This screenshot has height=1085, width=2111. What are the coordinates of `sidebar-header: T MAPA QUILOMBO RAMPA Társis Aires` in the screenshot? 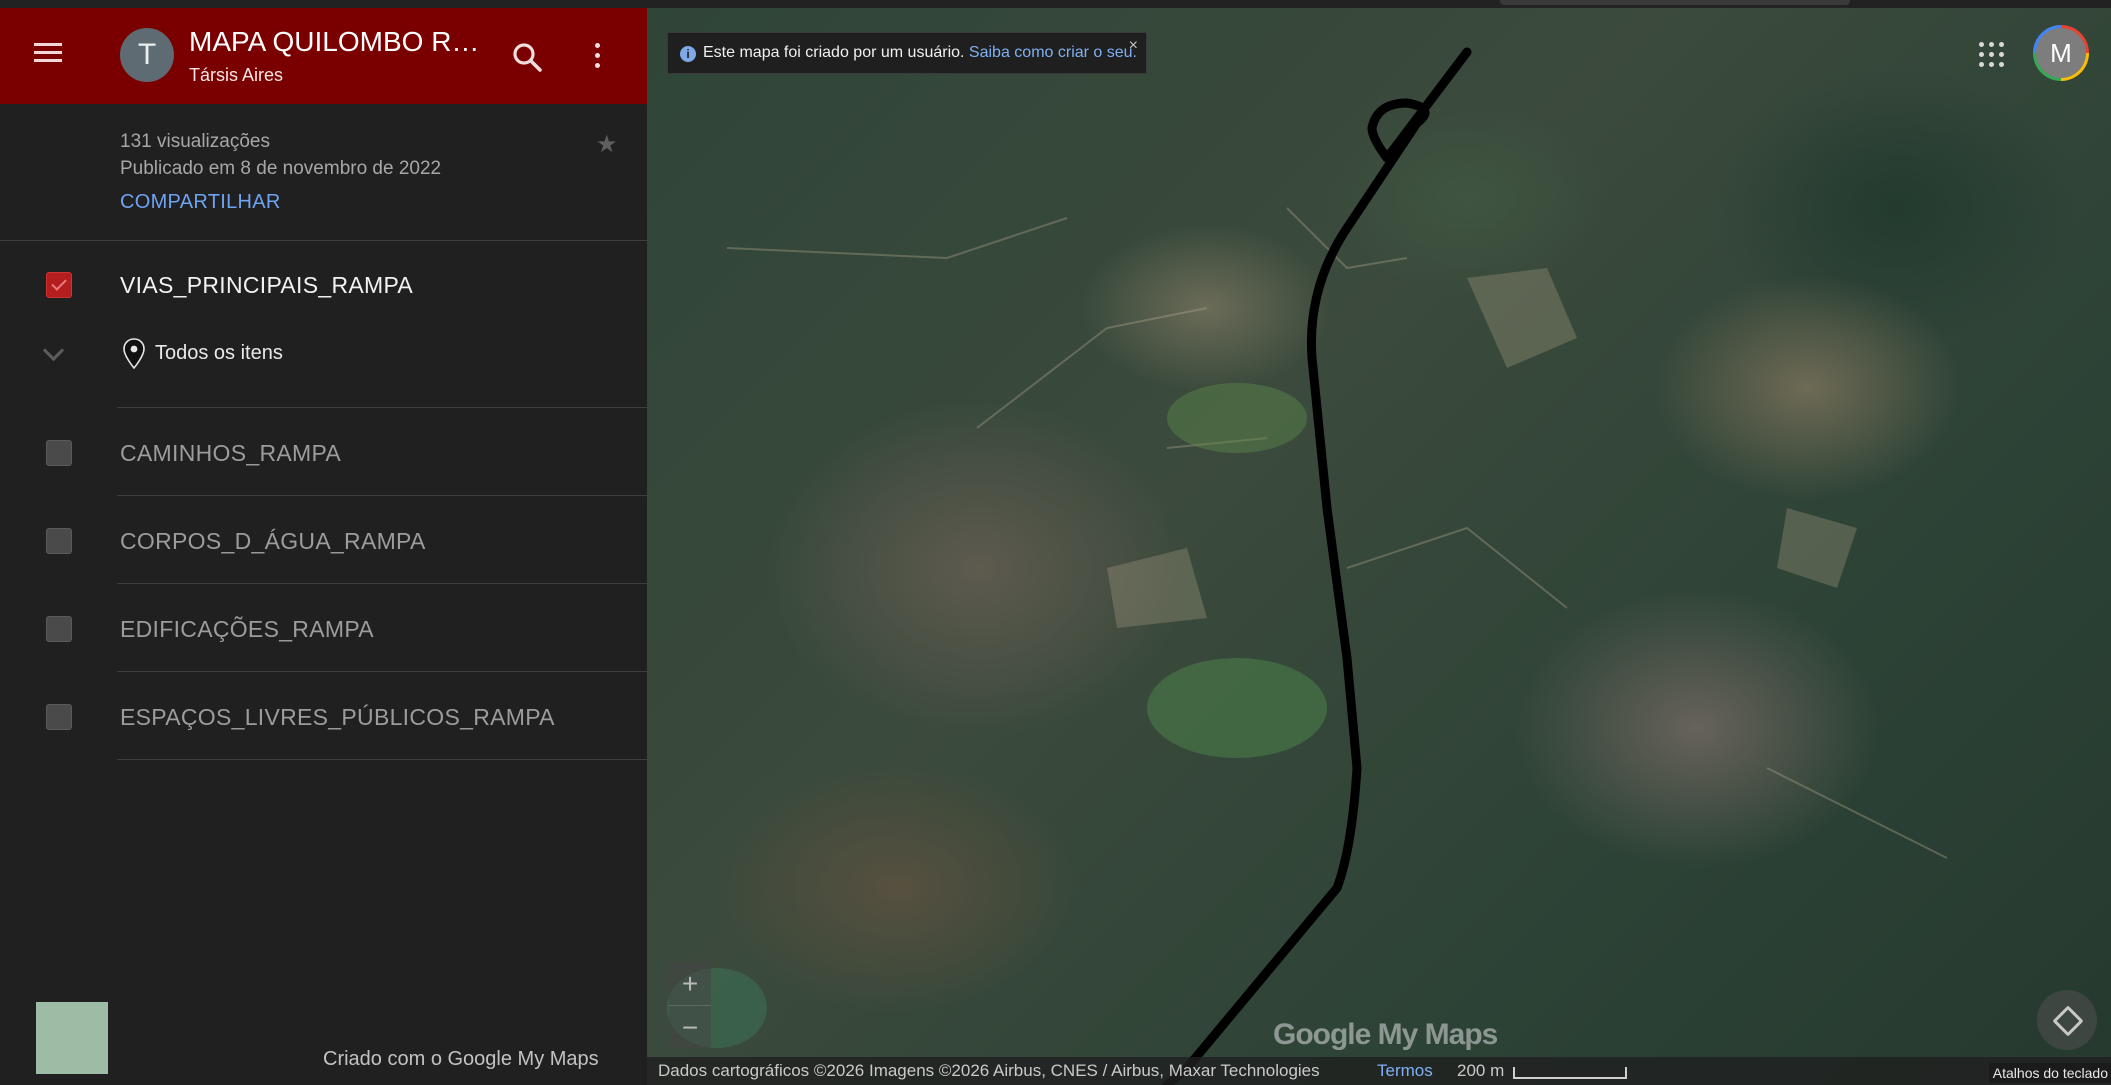 It's located at (323, 56).